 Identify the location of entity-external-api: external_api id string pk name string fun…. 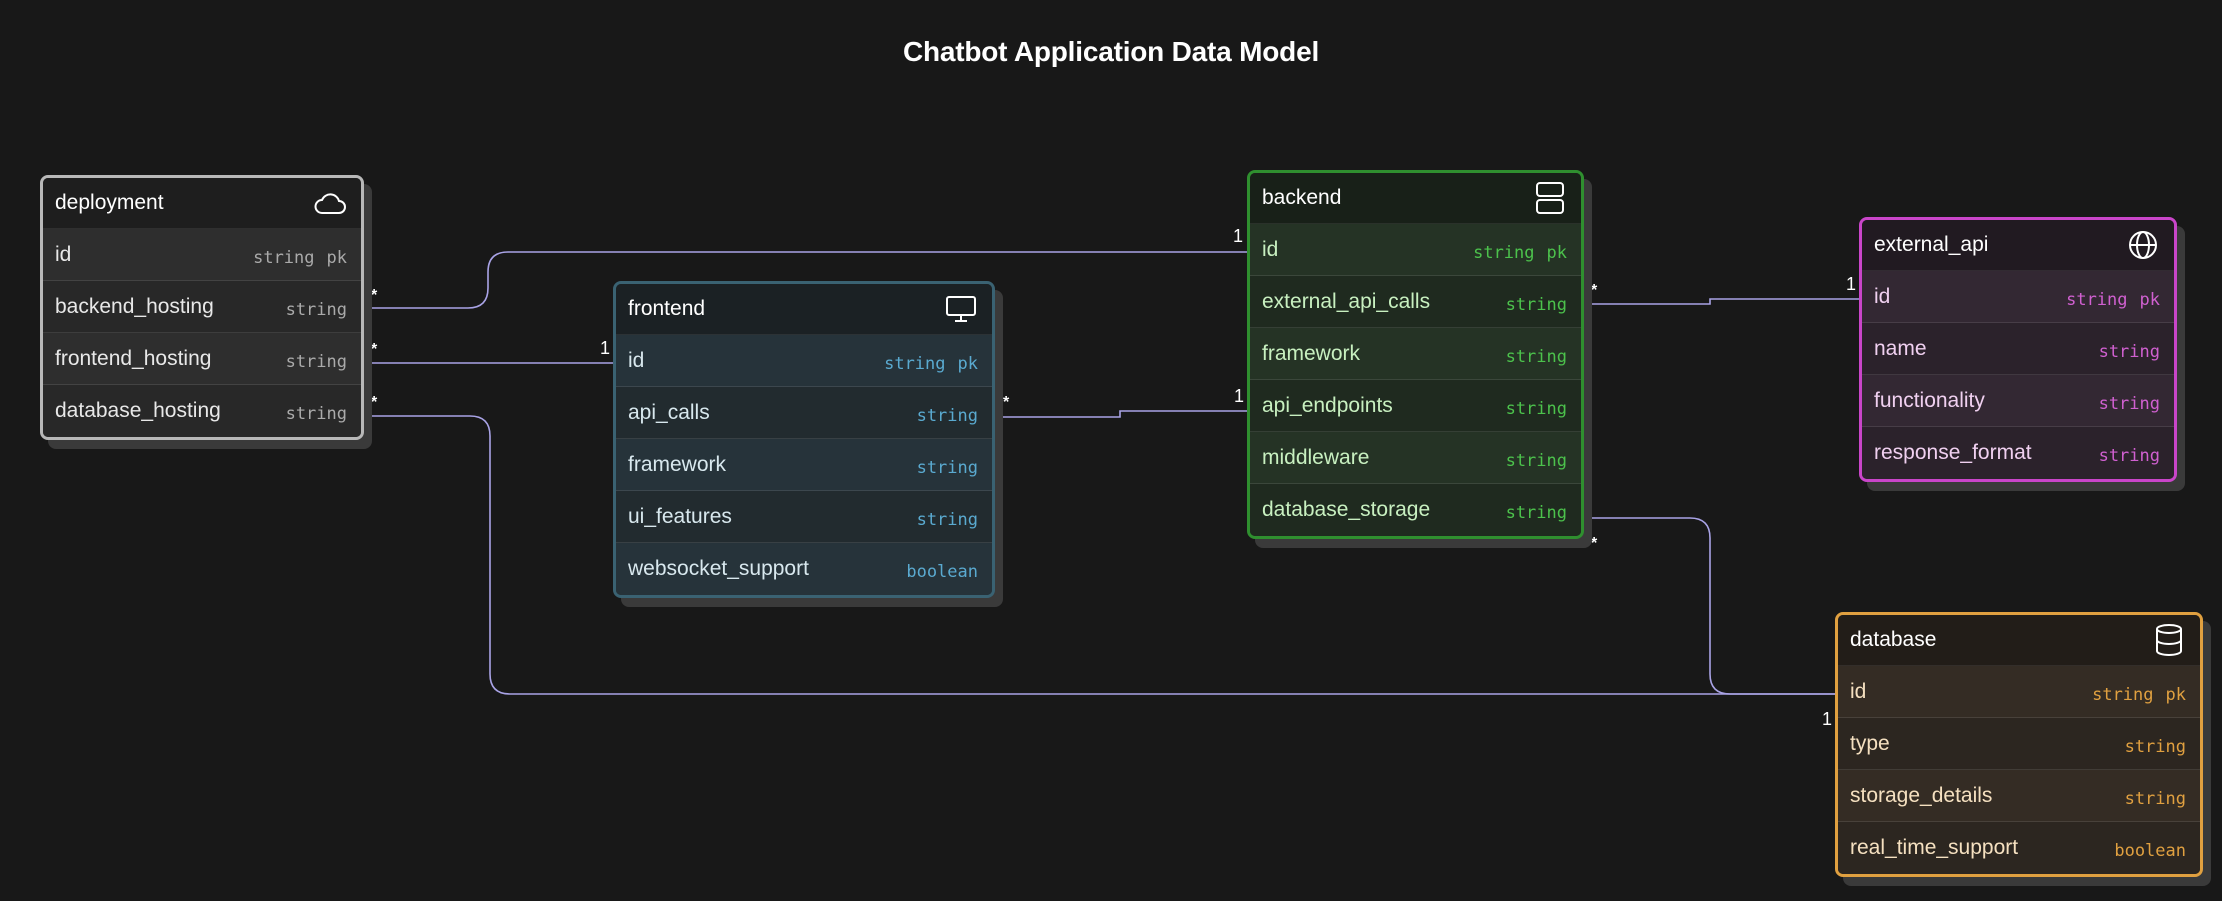
(2018, 349).